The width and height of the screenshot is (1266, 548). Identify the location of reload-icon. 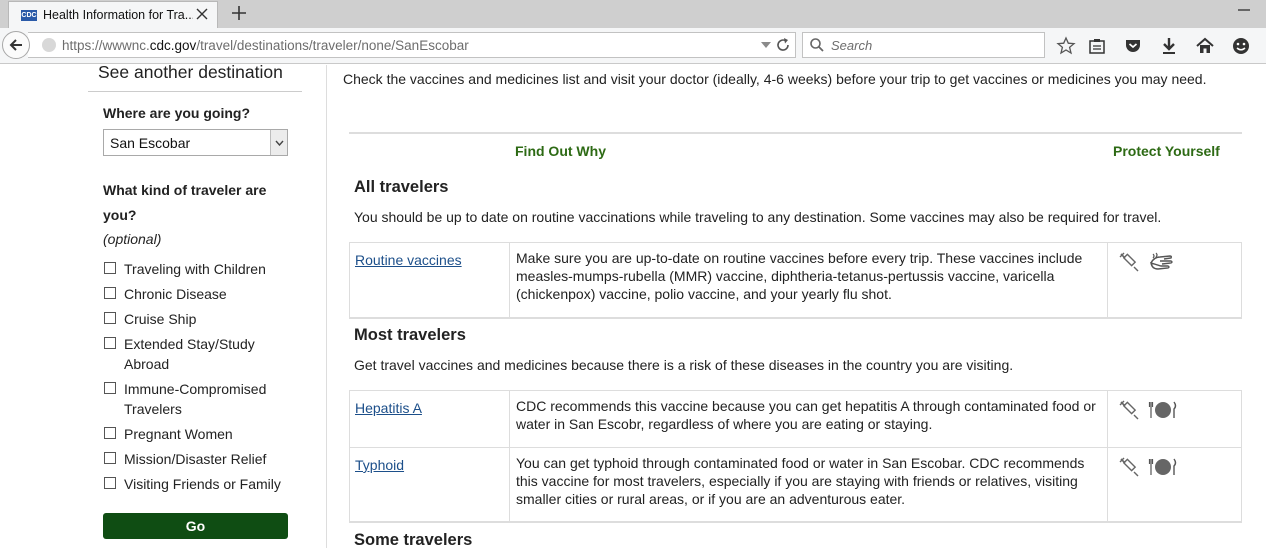
(783, 45).